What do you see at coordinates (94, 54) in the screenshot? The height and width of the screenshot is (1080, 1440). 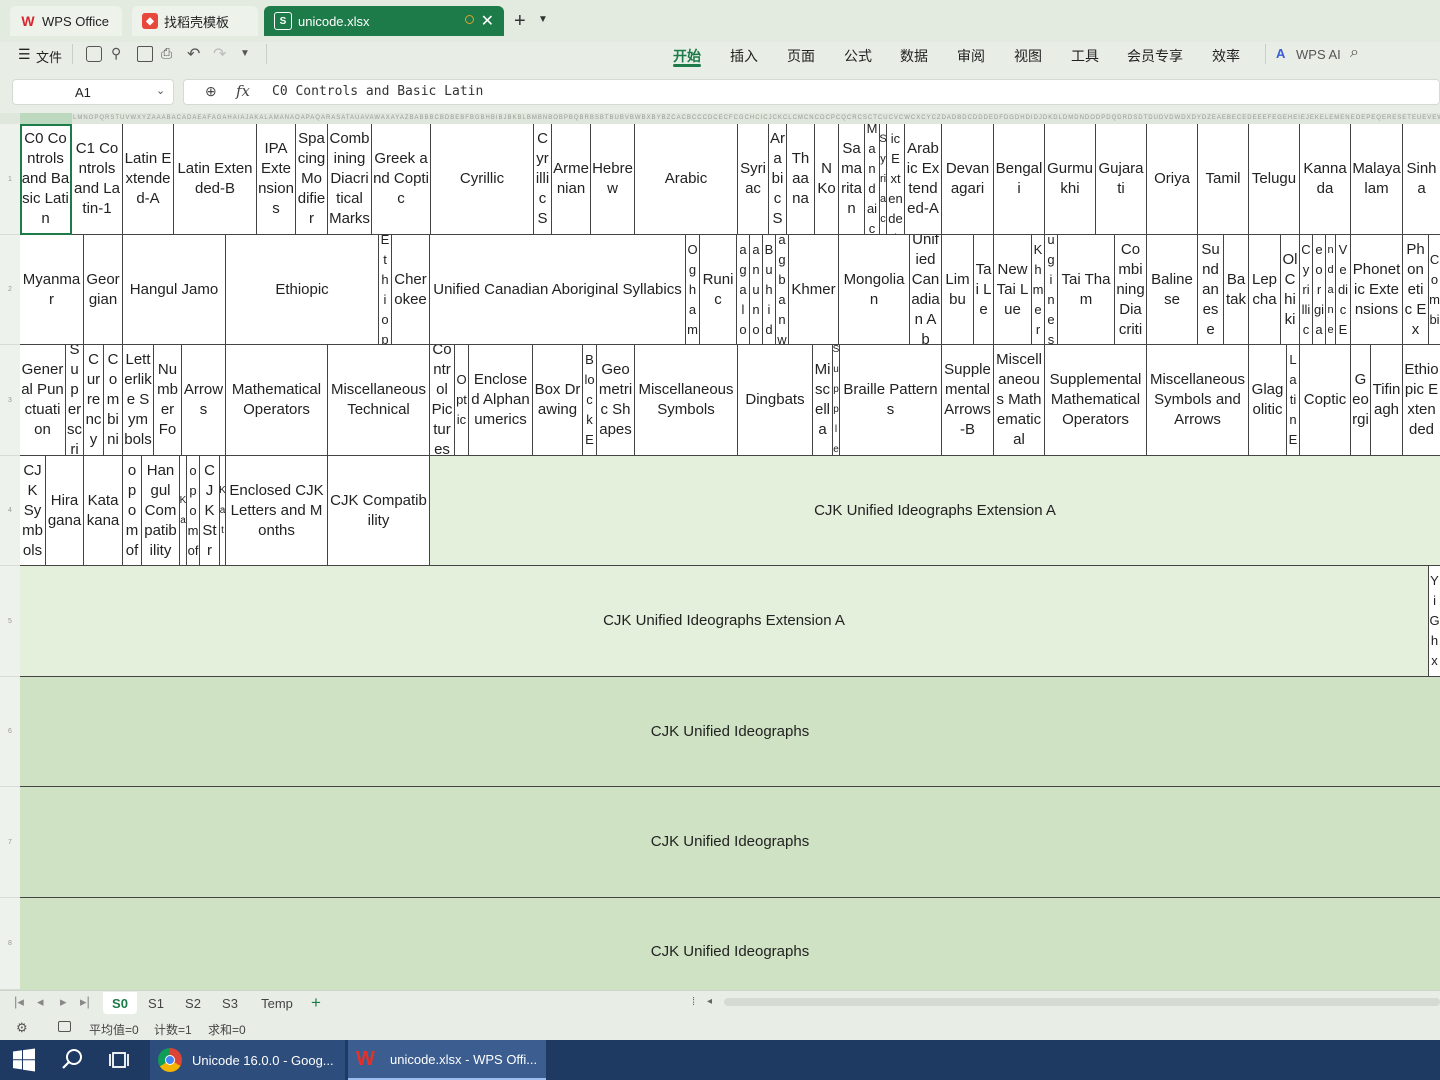 I see `save-icon` at bounding box center [94, 54].